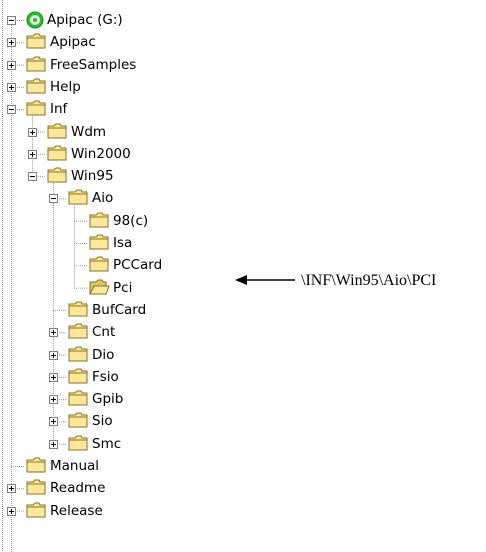  I want to click on tree-item-label: FreeSamples, so click(93, 65).